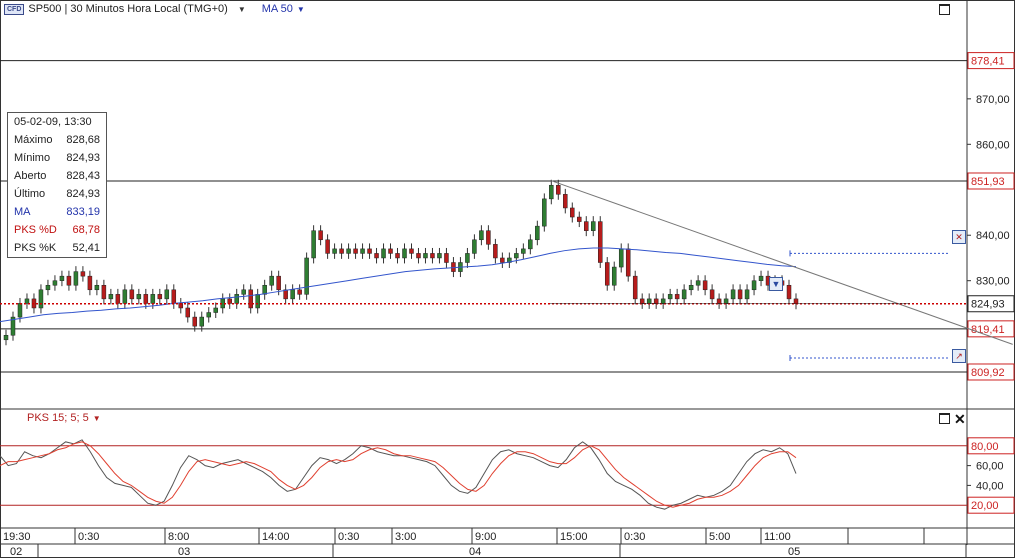  What do you see at coordinates (32, 158) in the screenshot?
I see `info-label: Mínimo` at bounding box center [32, 158].